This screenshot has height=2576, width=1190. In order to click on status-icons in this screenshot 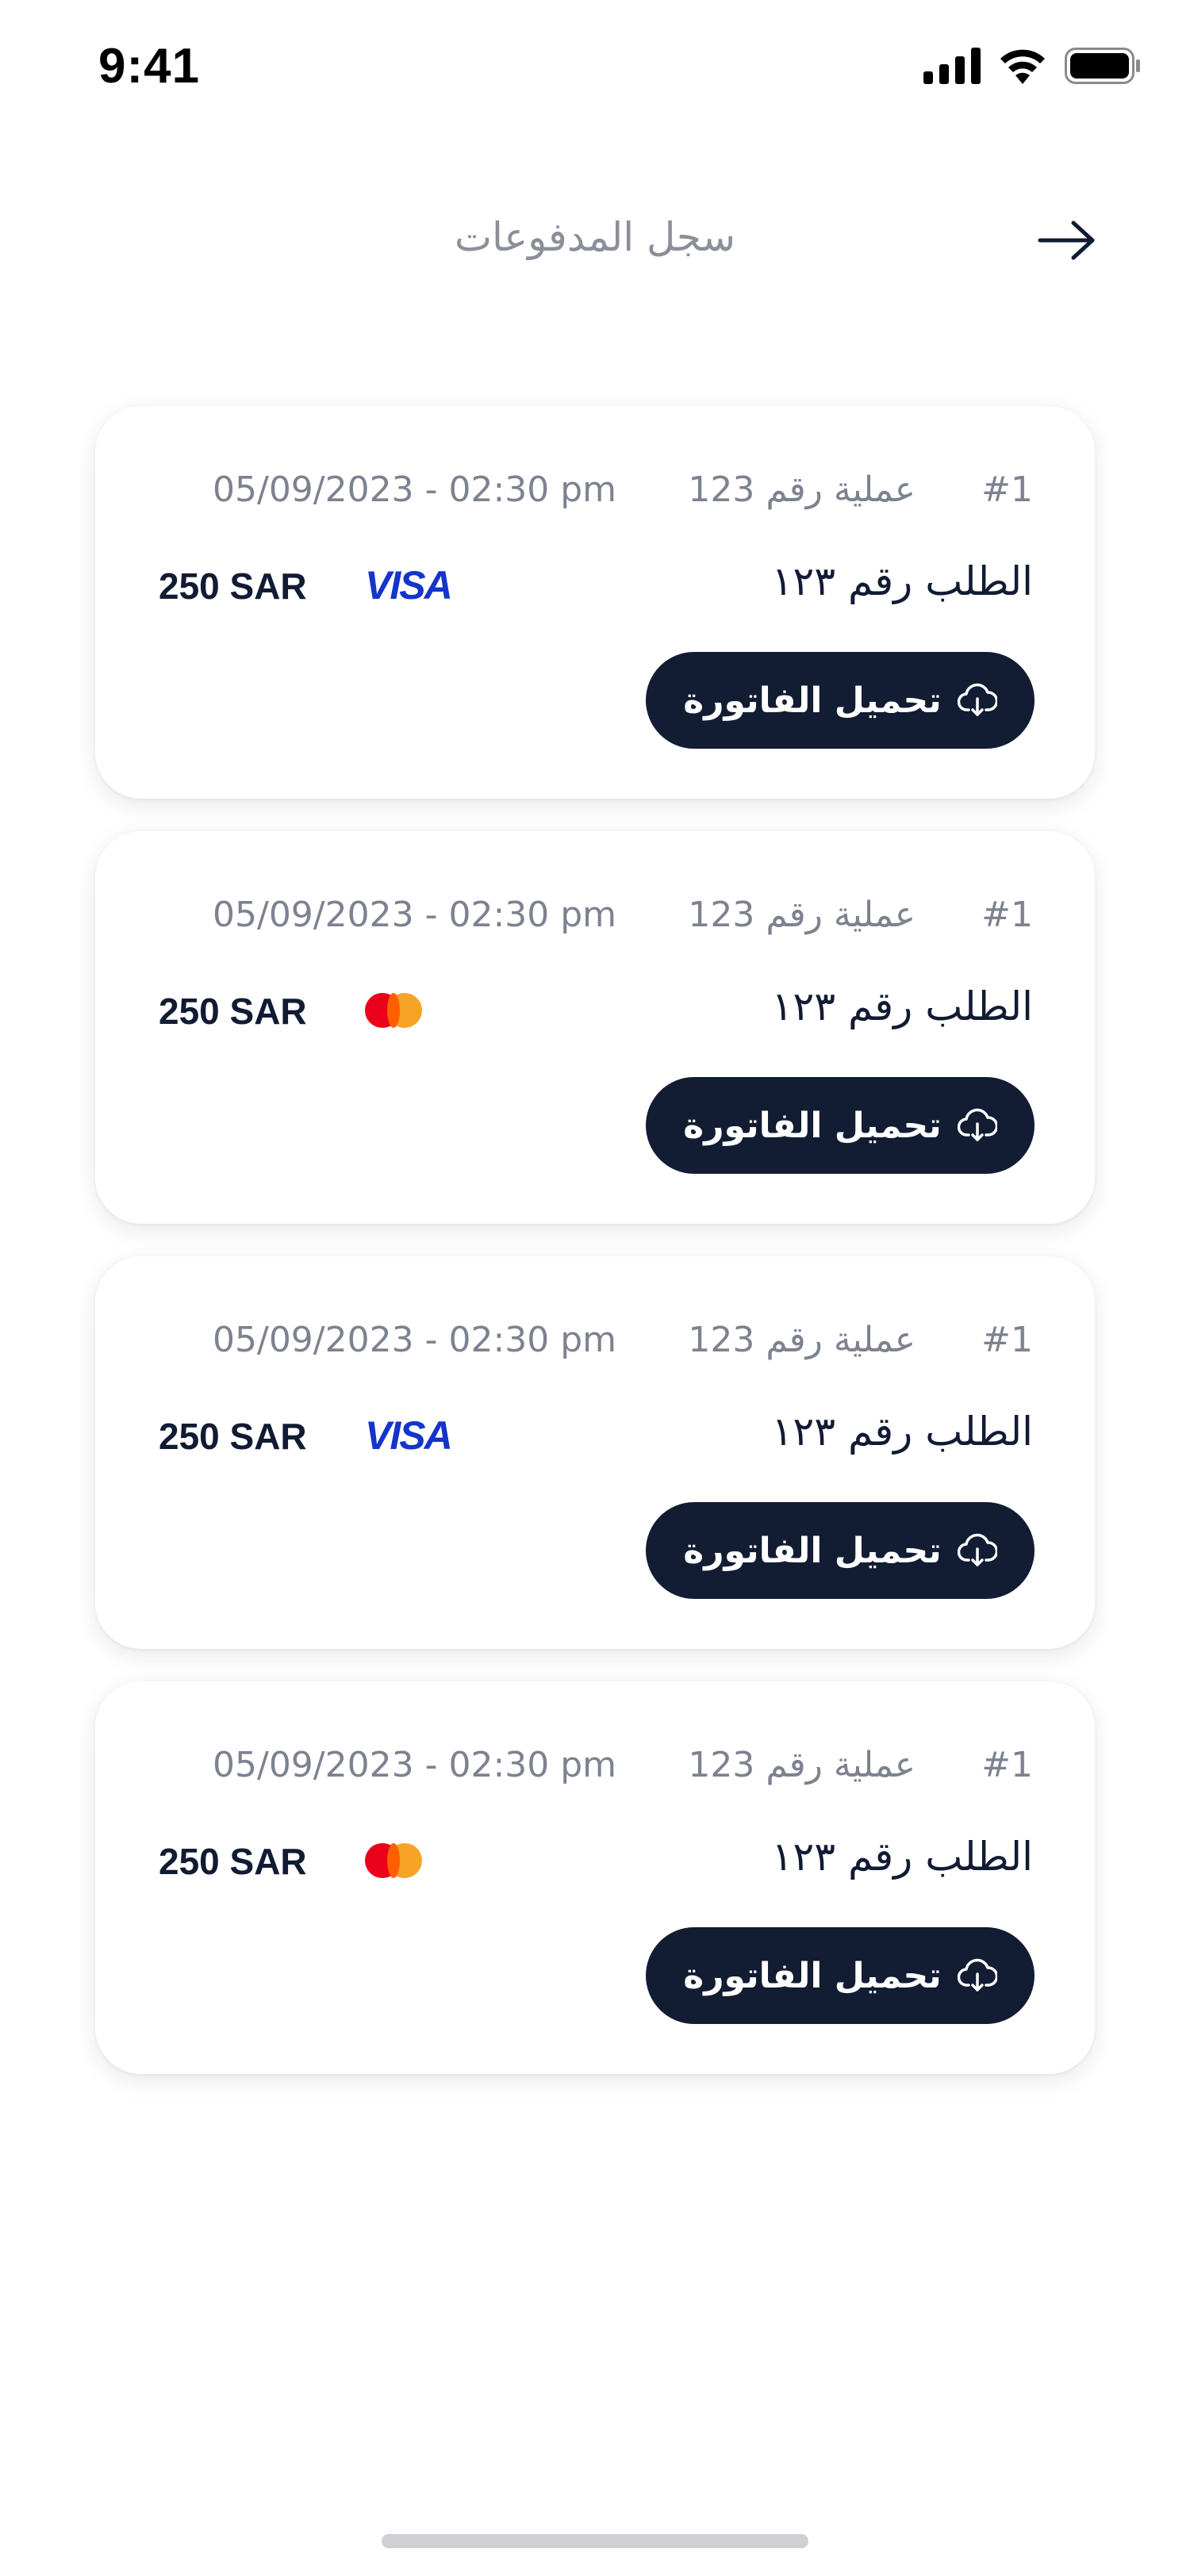, I will do `click(1032, 68)`.